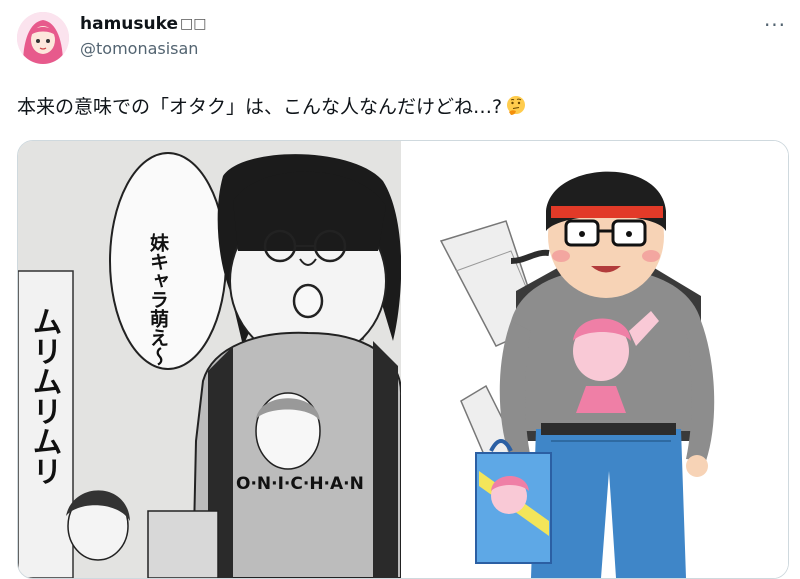 The height and width of the screenshot is (579, 800). What do you see at coordinates (129, 24) in the screenshot?
I see `author-display-name: hamusuke` at bounding box center [129, 24].